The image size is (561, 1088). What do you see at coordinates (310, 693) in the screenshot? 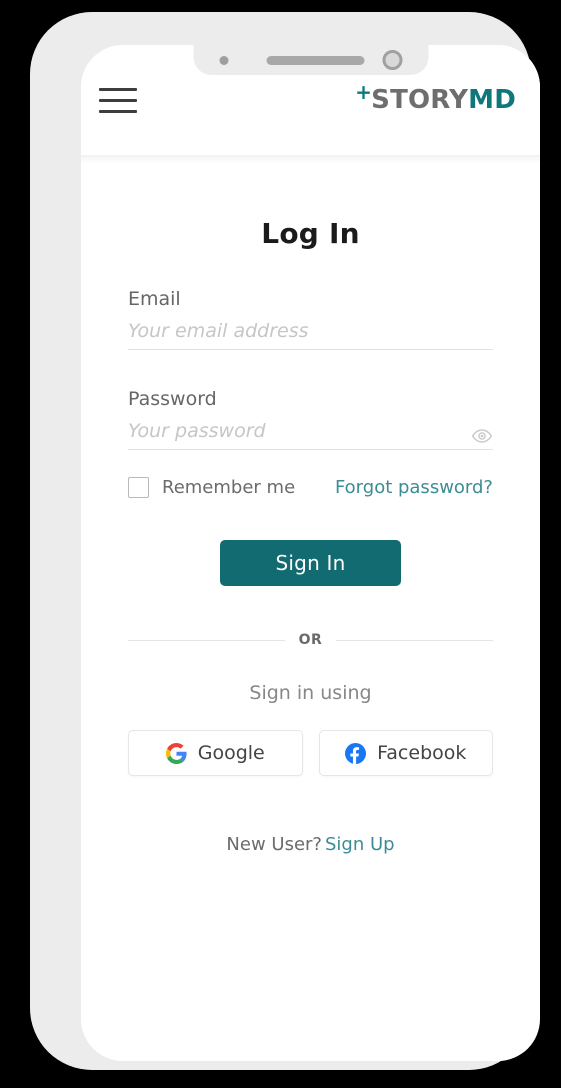
I see `social-heading: Sign in using` at bounding box center [310, 693].